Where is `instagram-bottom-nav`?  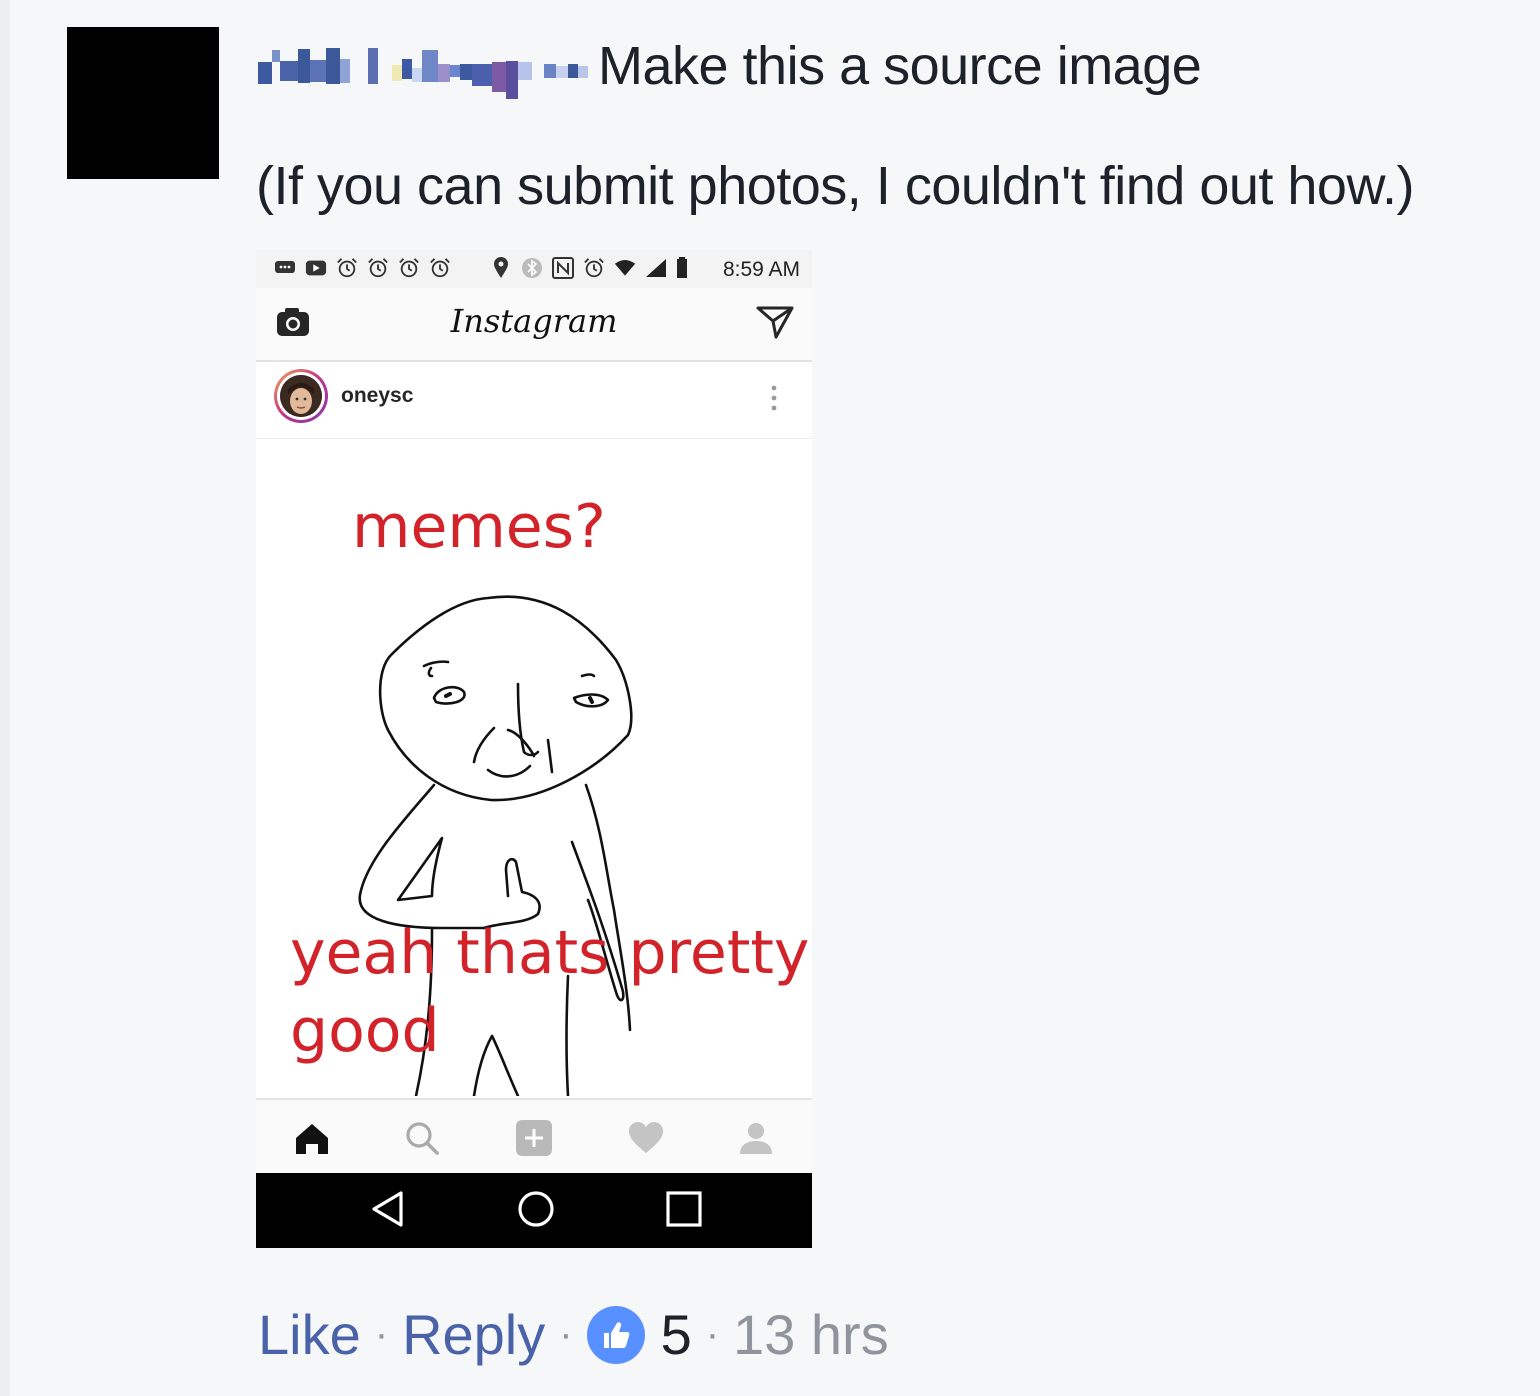
instagram-bottom-nav is located at coordinates (534, 1136).